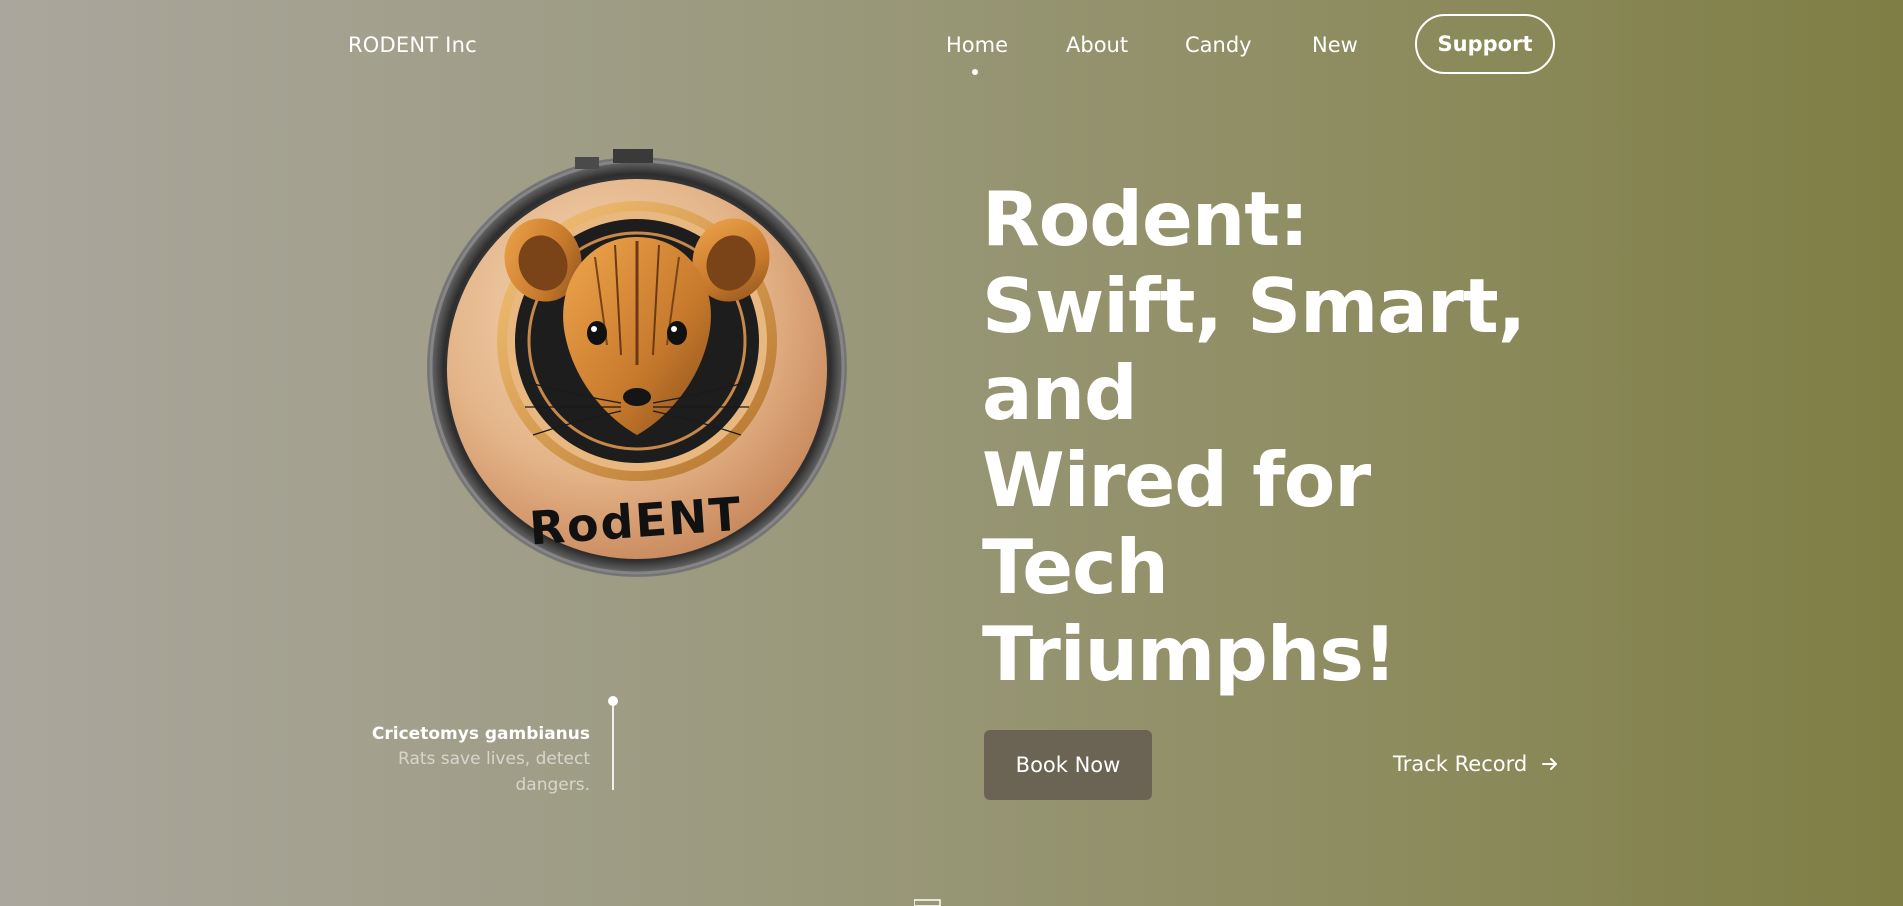 The height and width of the screenshot is (906, 1903). Describe the element at coordinates (1075, 567) in the screenshot. I see `headline-line: Tech` at that location.